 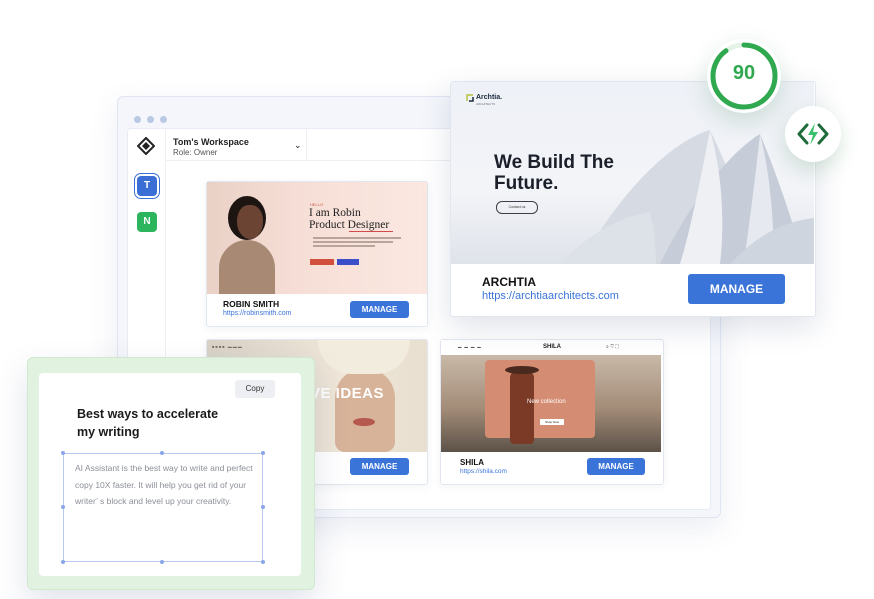 I want to click on copy-button: Copy, so click(x=255, y=389).